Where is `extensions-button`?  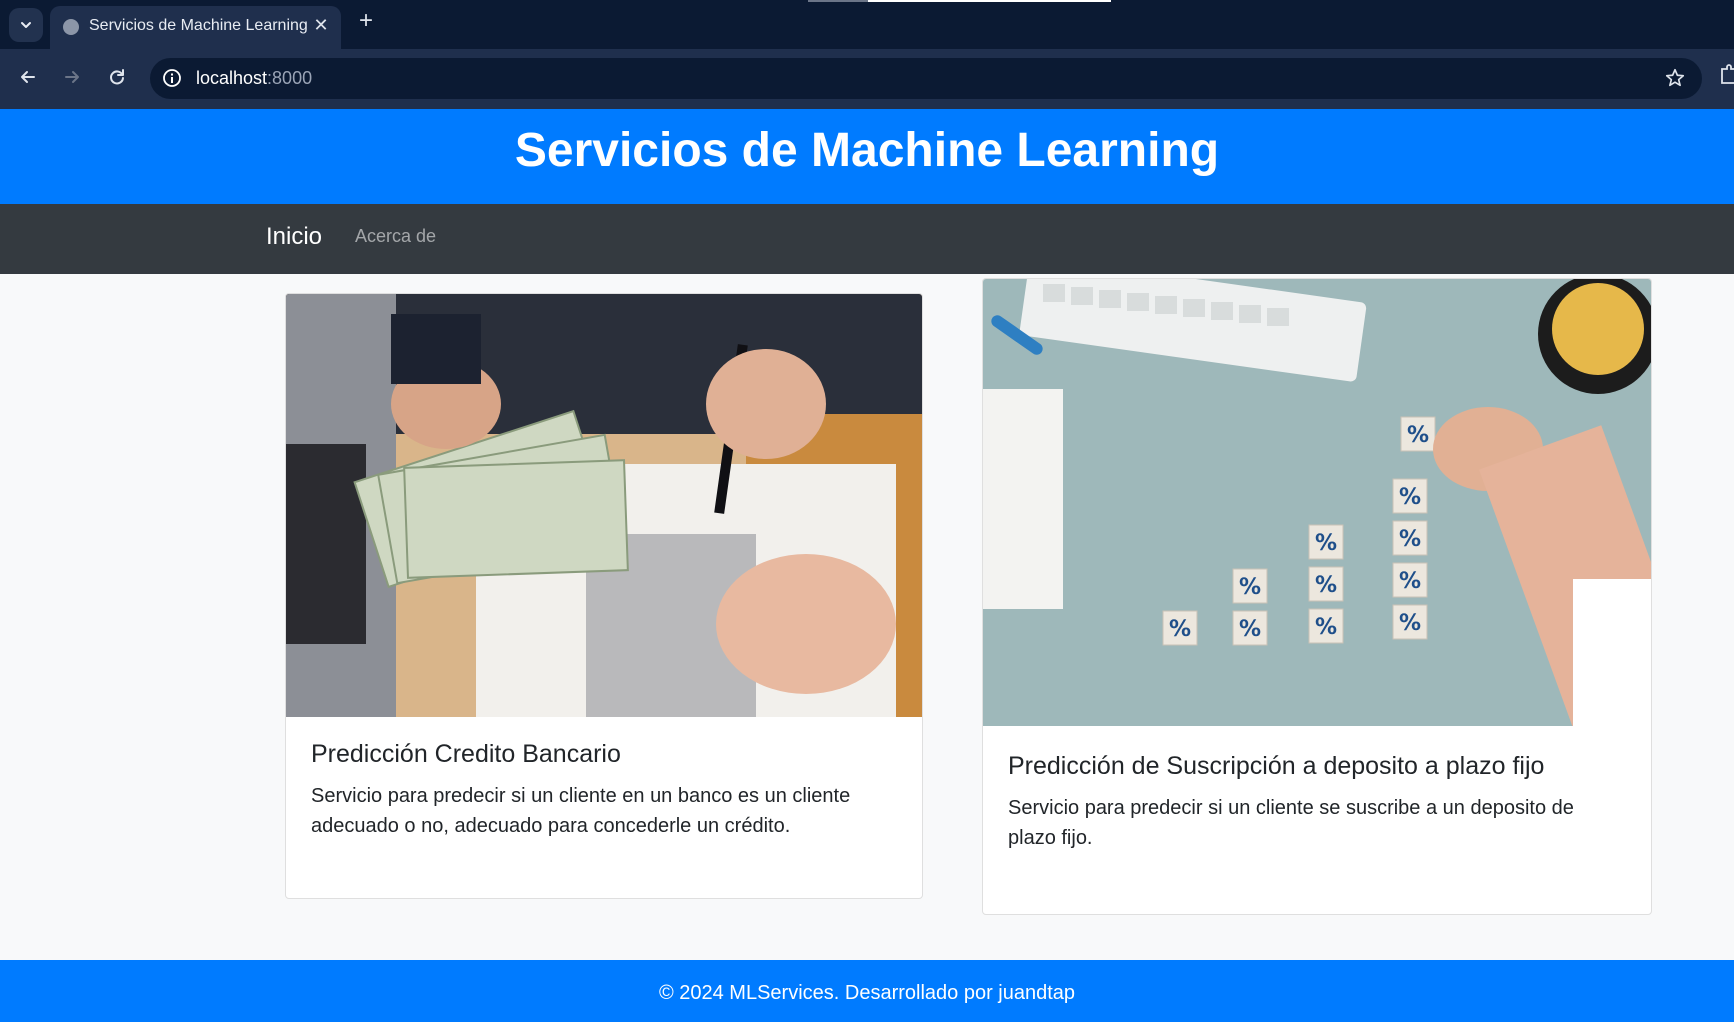 extensions-button is located at coordinates (1726, 78).